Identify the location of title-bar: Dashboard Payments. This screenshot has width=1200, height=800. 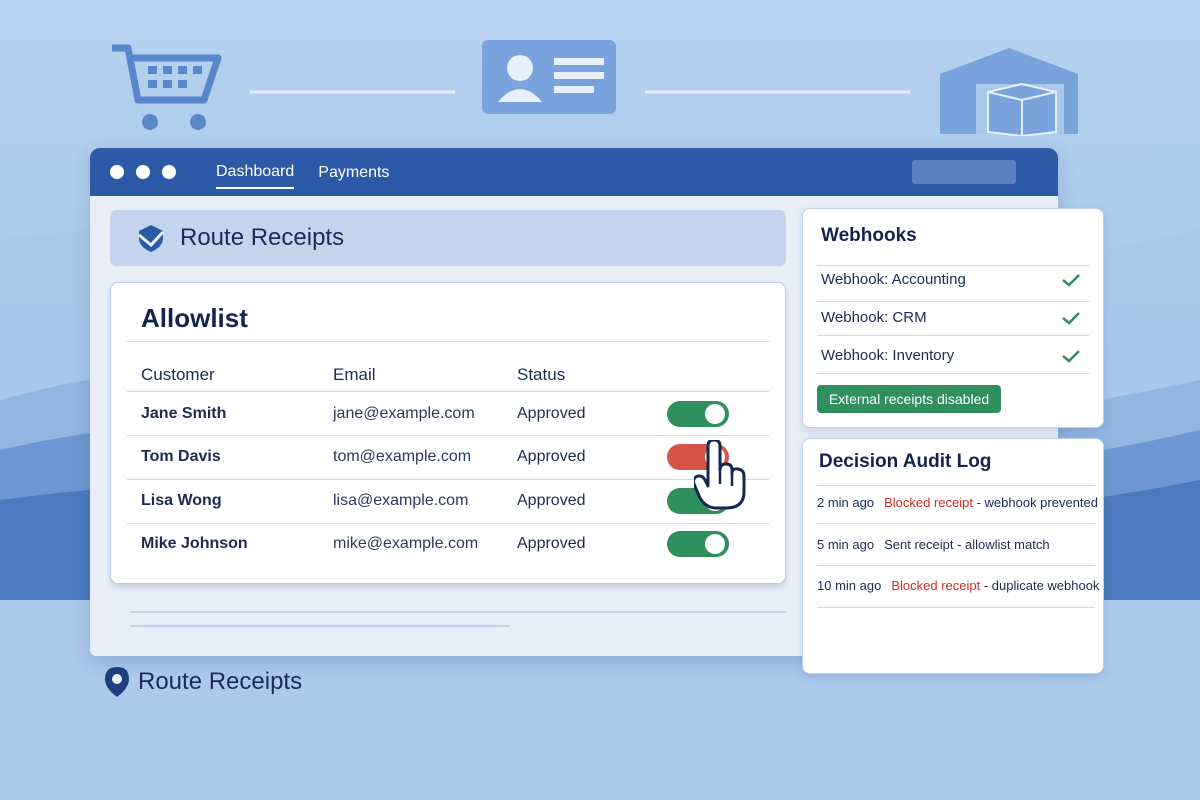
(574, 172).